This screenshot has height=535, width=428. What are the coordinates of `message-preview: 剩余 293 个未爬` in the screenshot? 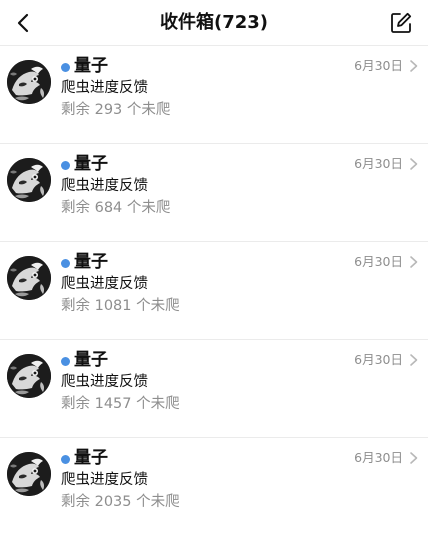 It's located at (116, 110).